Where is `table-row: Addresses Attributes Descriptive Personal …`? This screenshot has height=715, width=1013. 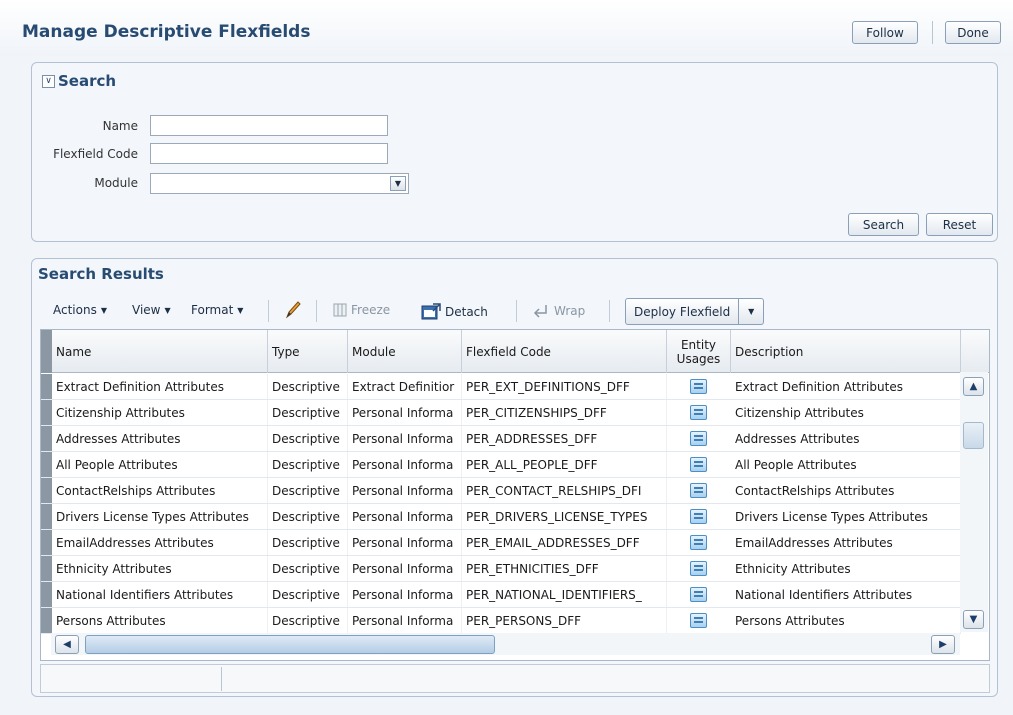
table-row: Addresses Attributes Descriptive Personal … is located at coordinates (501, 439).